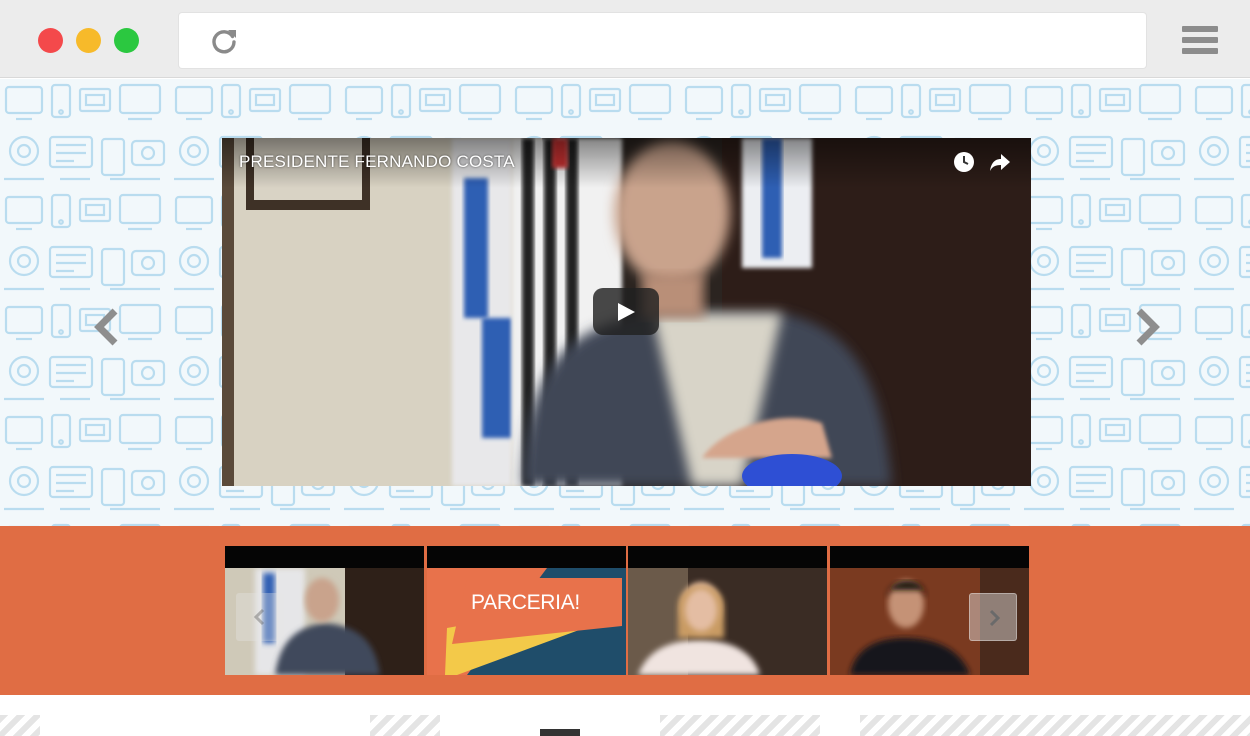 The width and height of the screenshot is (1250, 736). I want to click on play-icon, so click(626, 312).